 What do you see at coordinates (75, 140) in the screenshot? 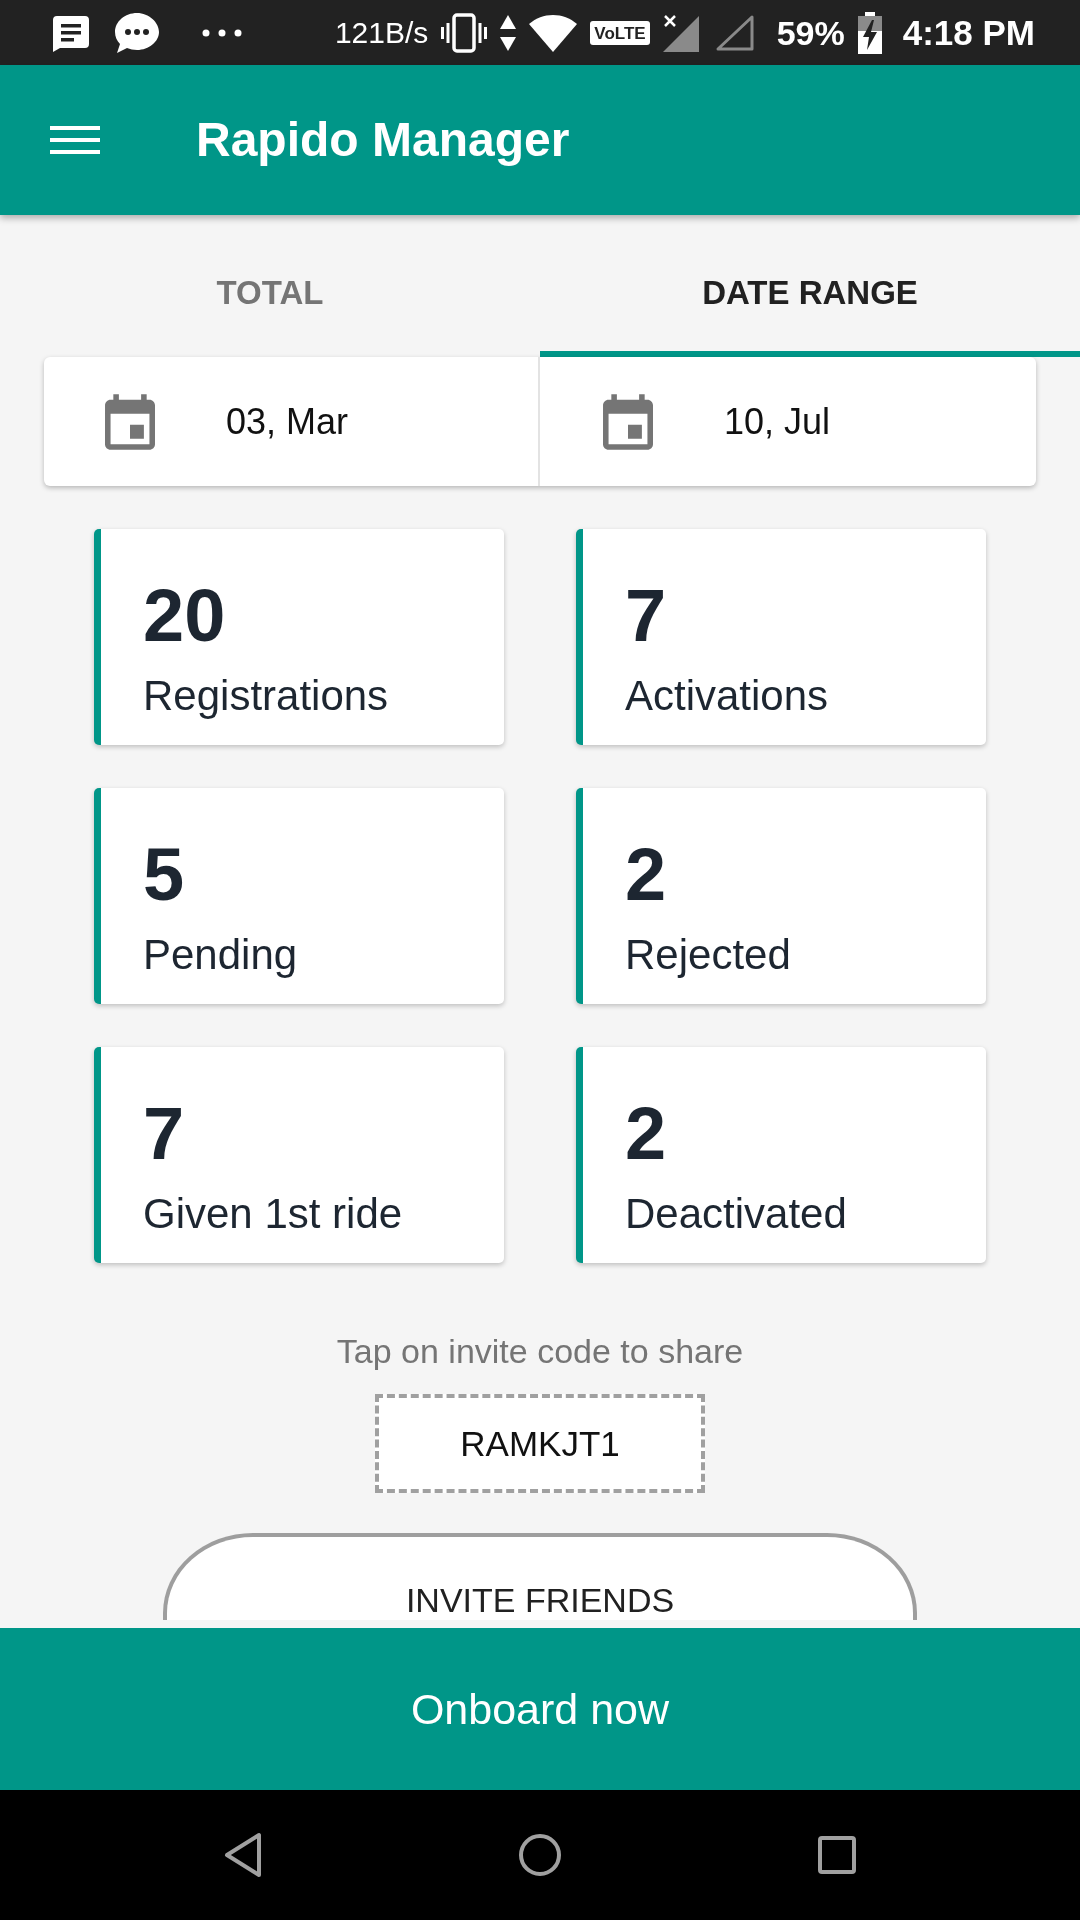
I see `menu-icon` at bounding box center [75, 140].